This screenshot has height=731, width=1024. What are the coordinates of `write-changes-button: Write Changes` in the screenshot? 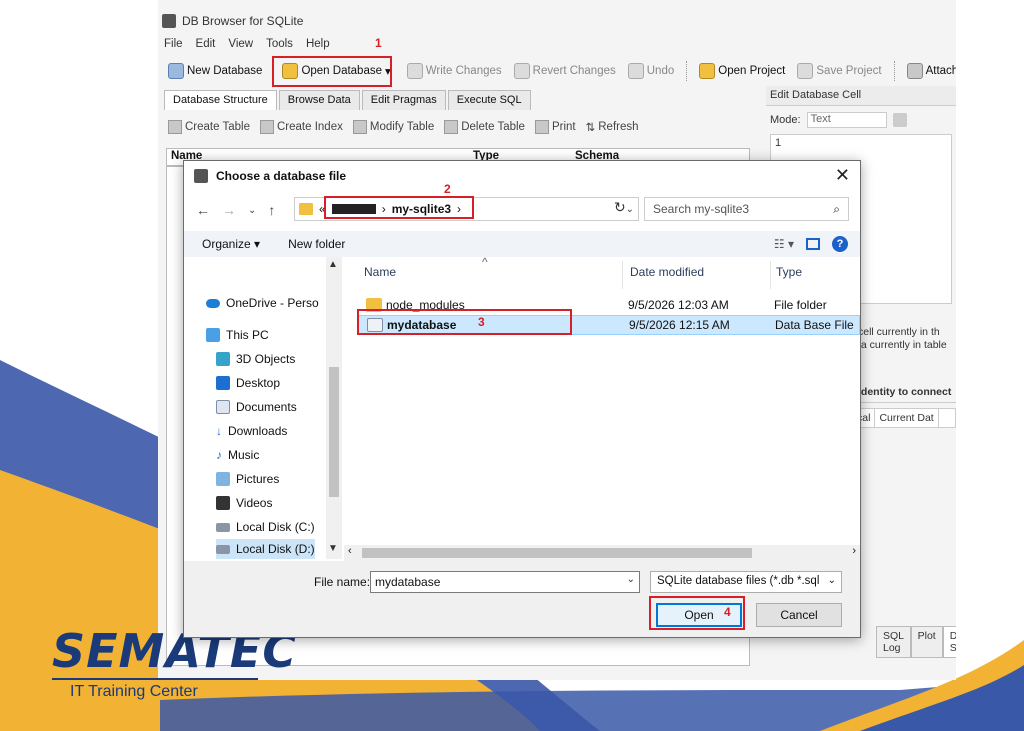 It's located at (454, 71).